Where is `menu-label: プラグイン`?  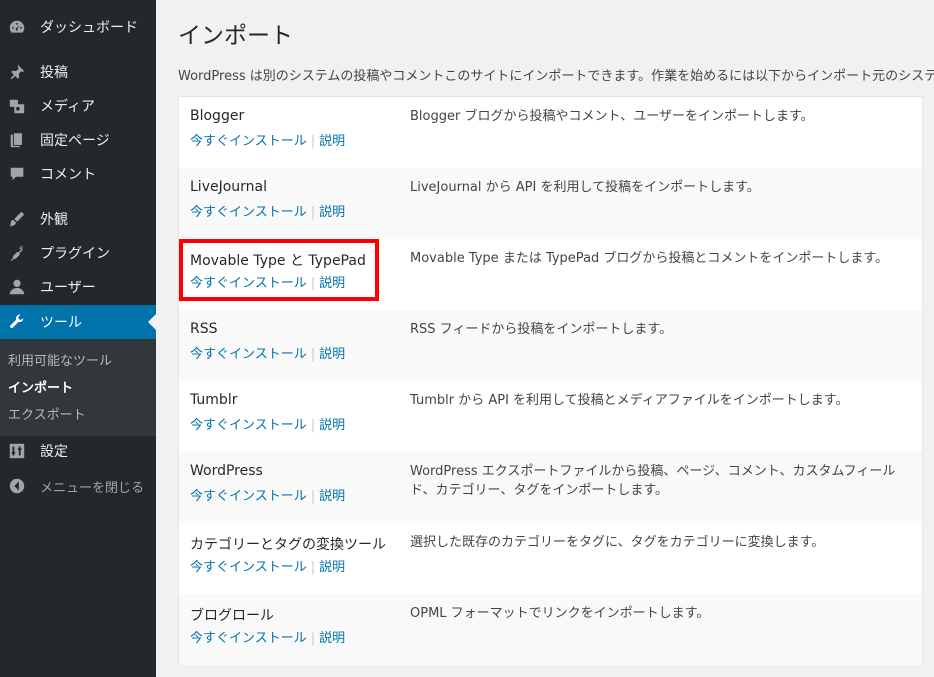
menu-label: プラグイン is located at coordinates (75, 254).